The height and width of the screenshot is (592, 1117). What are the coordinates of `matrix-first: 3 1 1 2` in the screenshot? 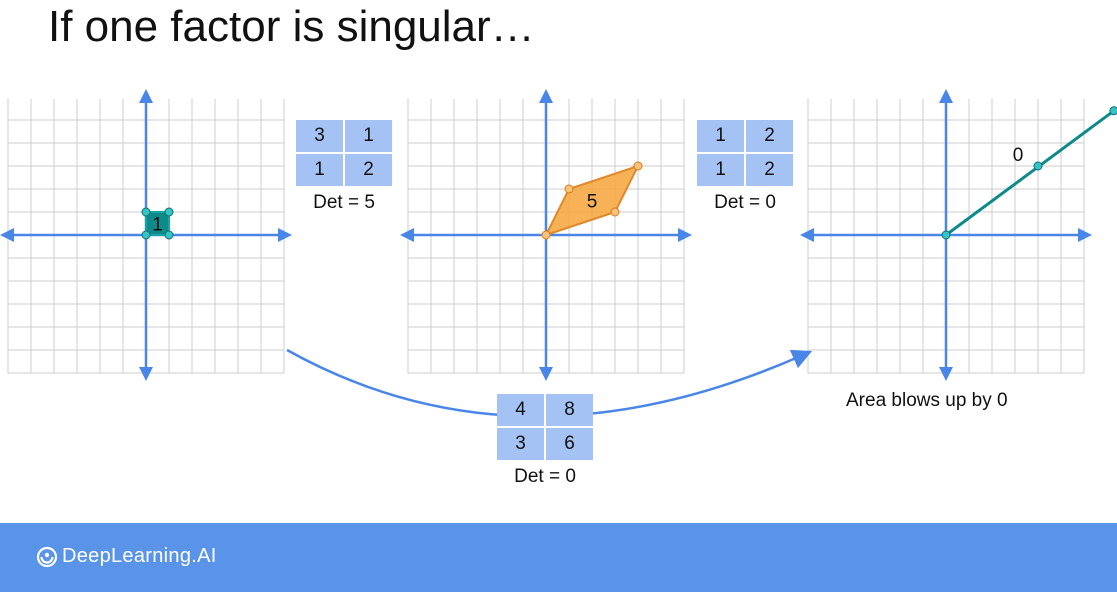 It's located at (344, 153).